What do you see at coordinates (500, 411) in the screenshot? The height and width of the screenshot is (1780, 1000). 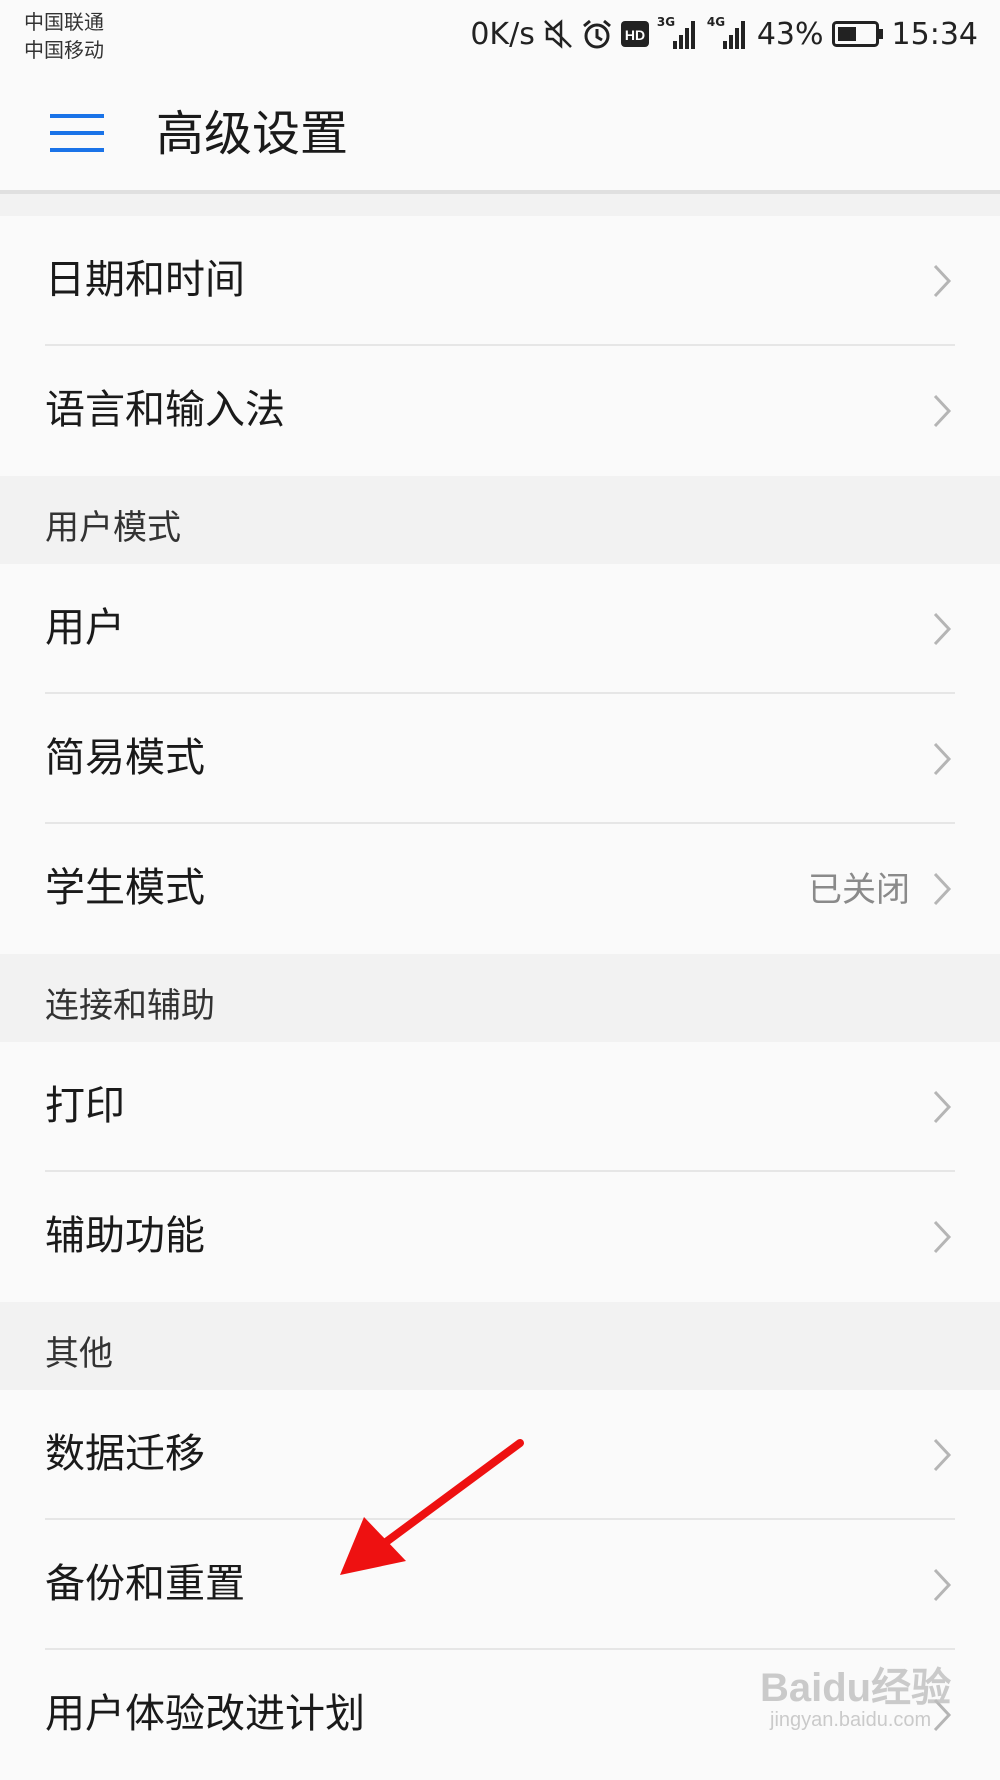 I see `row-language-input: 语言和输入法` at bounding box center [500, 411].